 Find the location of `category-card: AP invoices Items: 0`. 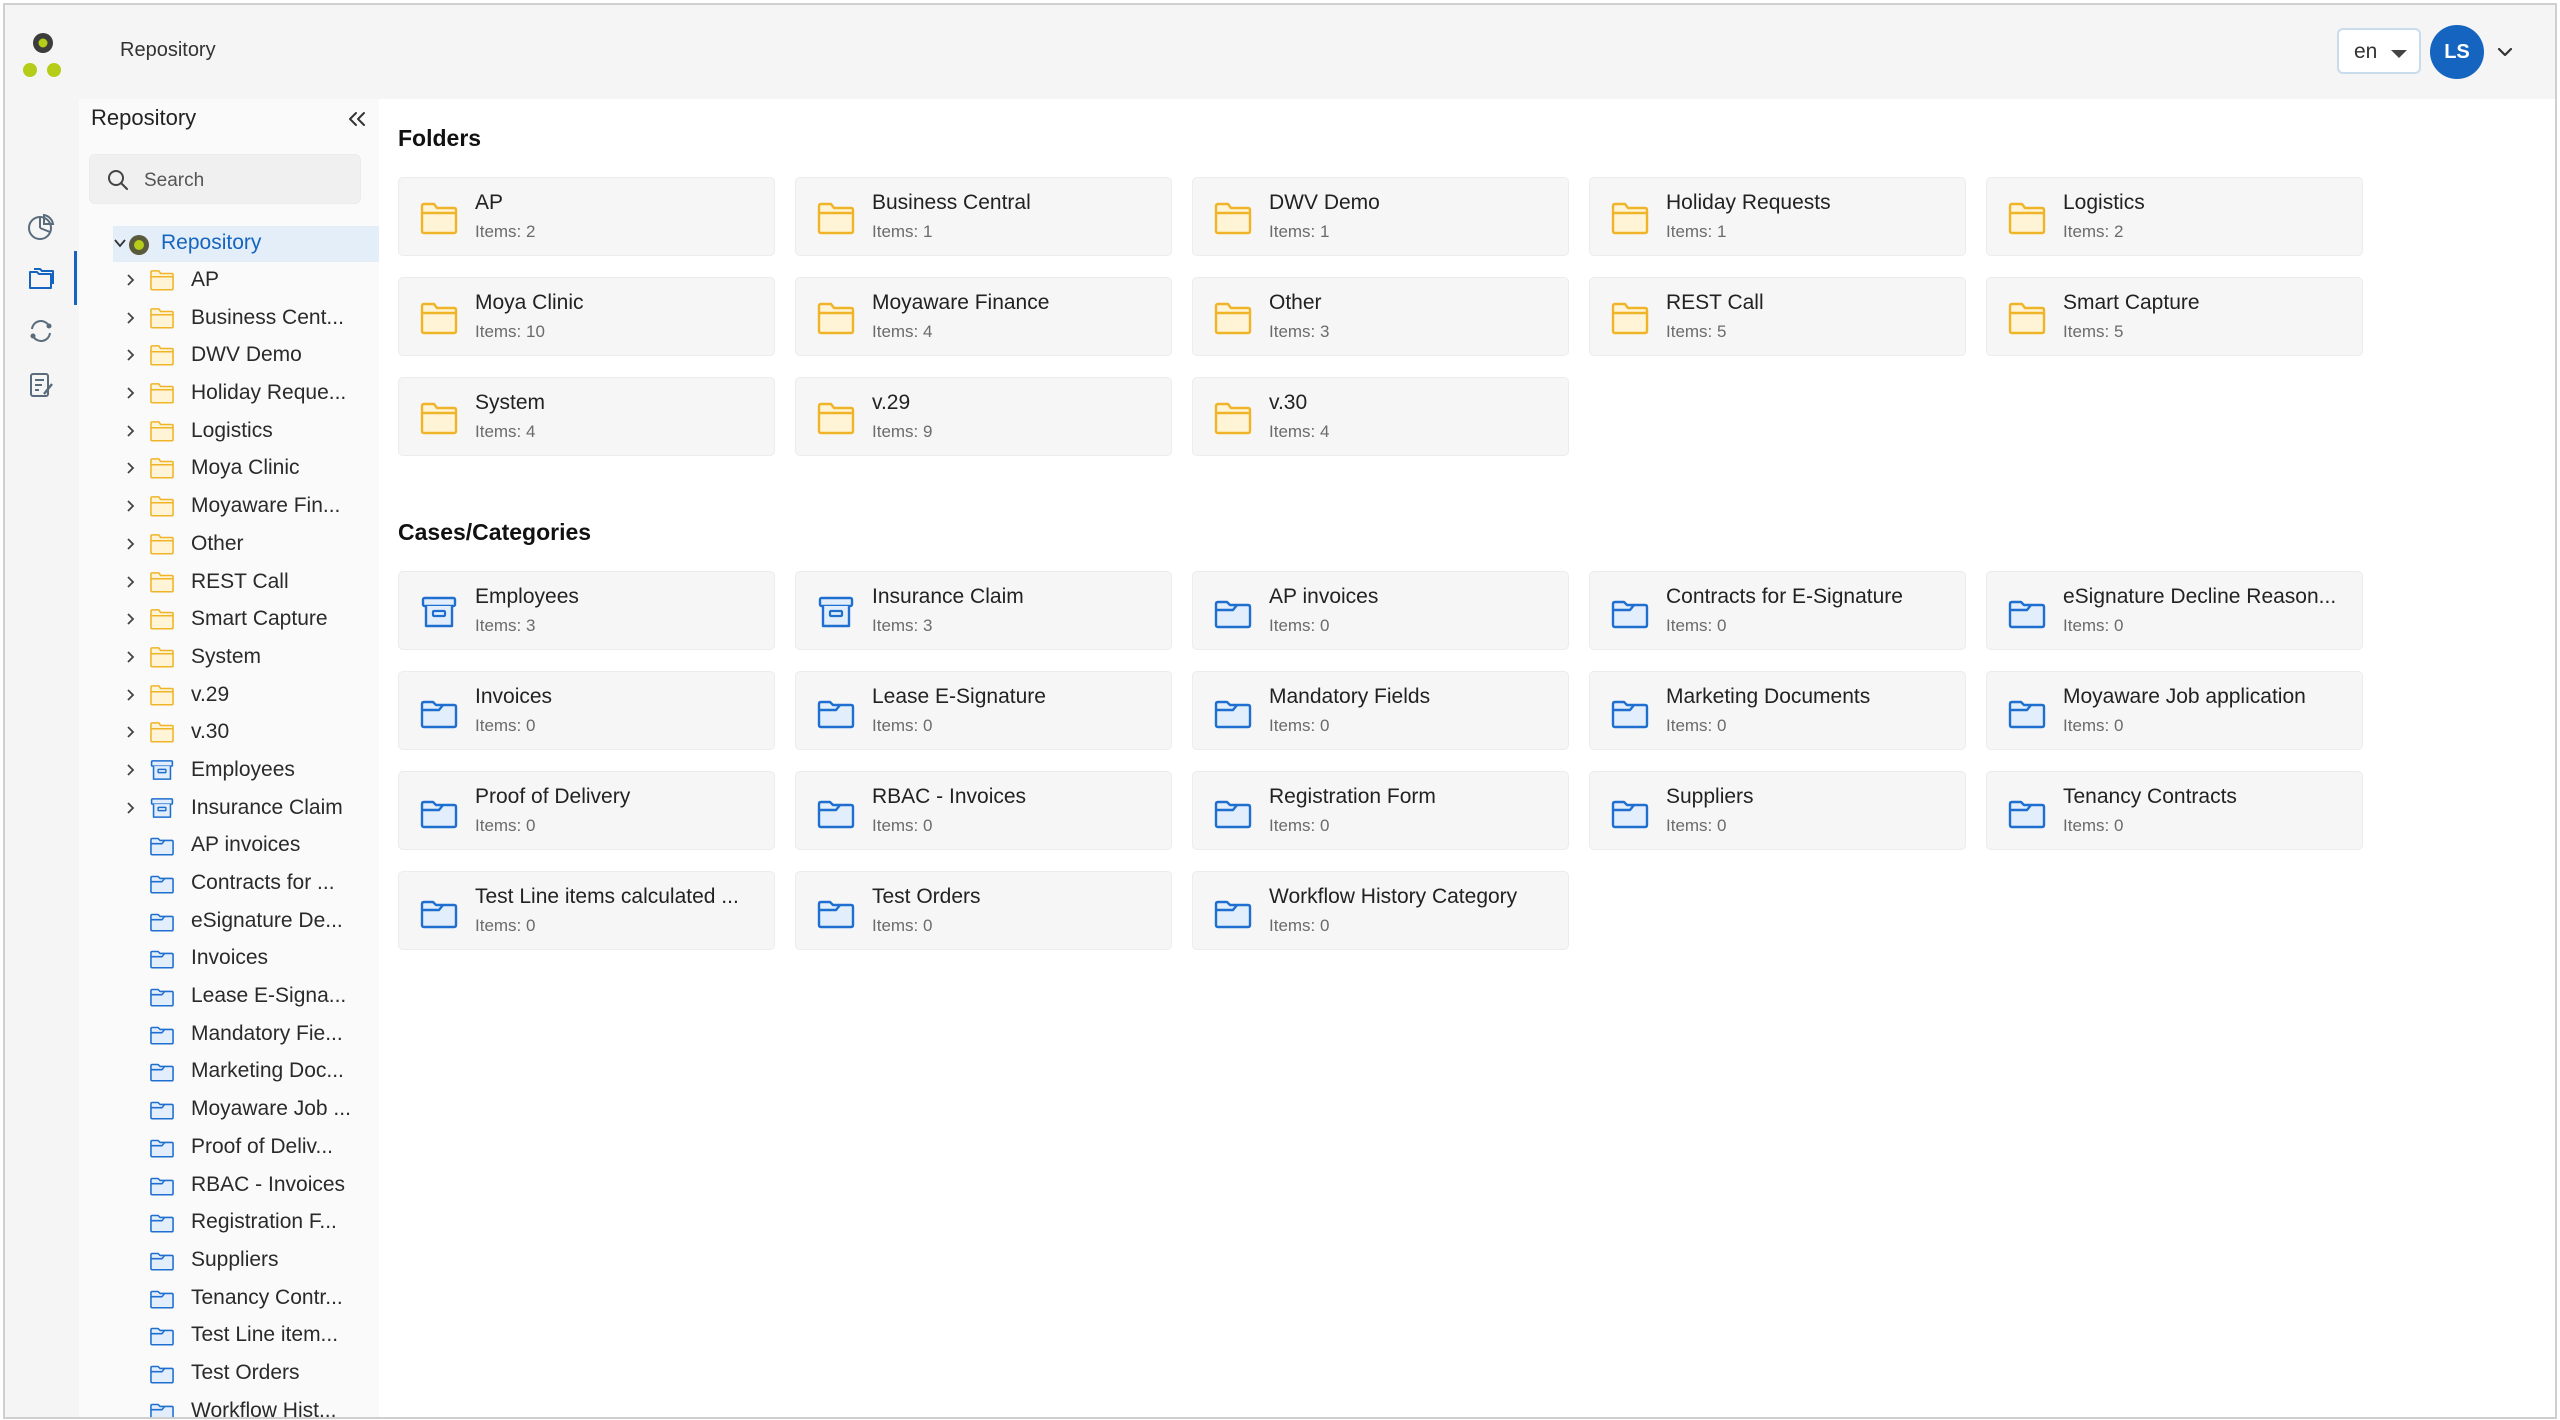

category-card: AP invoices Items: 0 is located at coordinates (1380, 610).